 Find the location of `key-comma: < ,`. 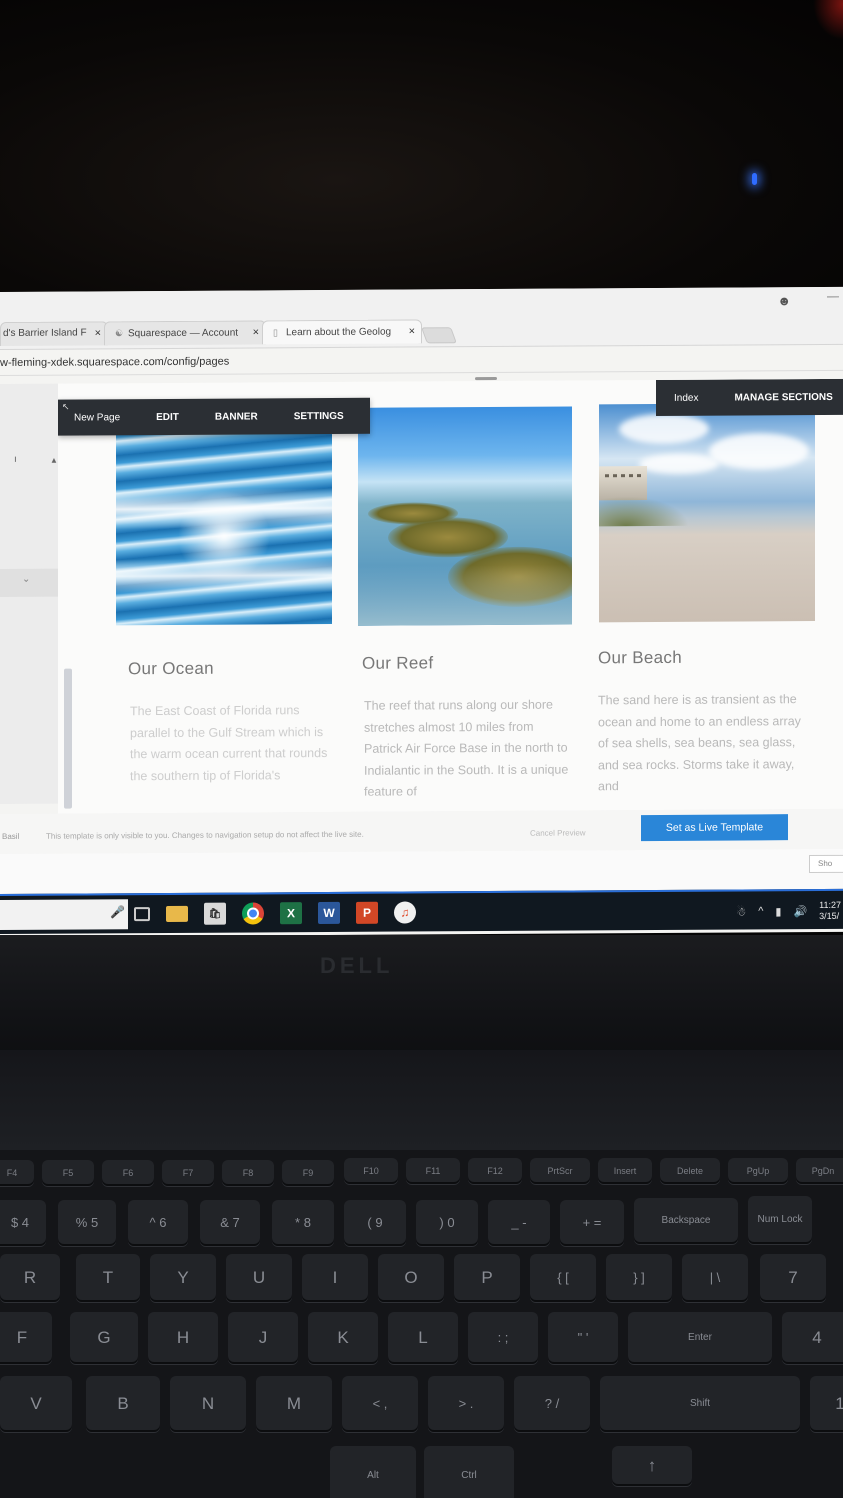

key-comma: < , is located at coordinates (380, 1404).